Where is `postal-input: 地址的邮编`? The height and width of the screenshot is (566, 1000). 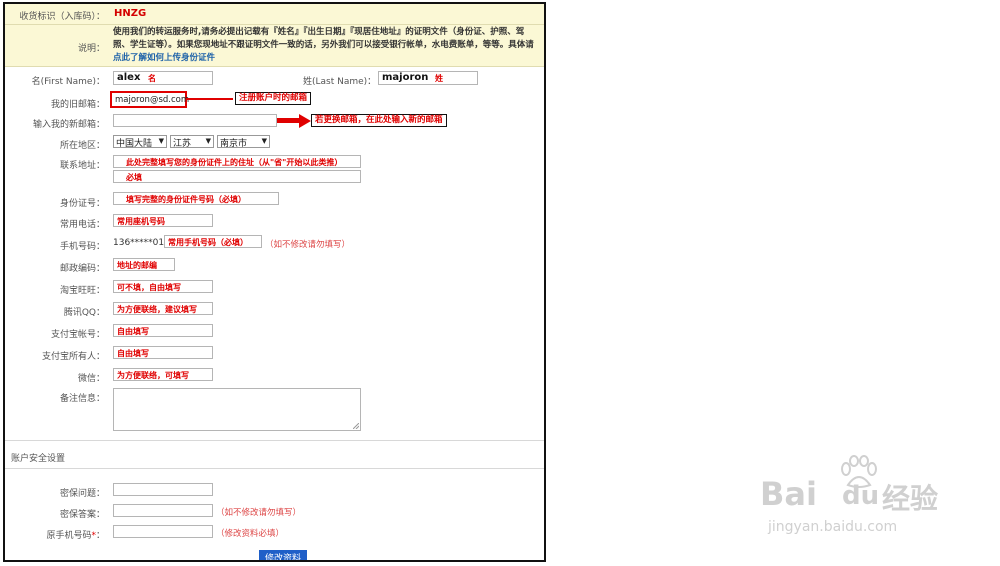 postal-input: 地址的邮编 is located at coordinates (144, 264).